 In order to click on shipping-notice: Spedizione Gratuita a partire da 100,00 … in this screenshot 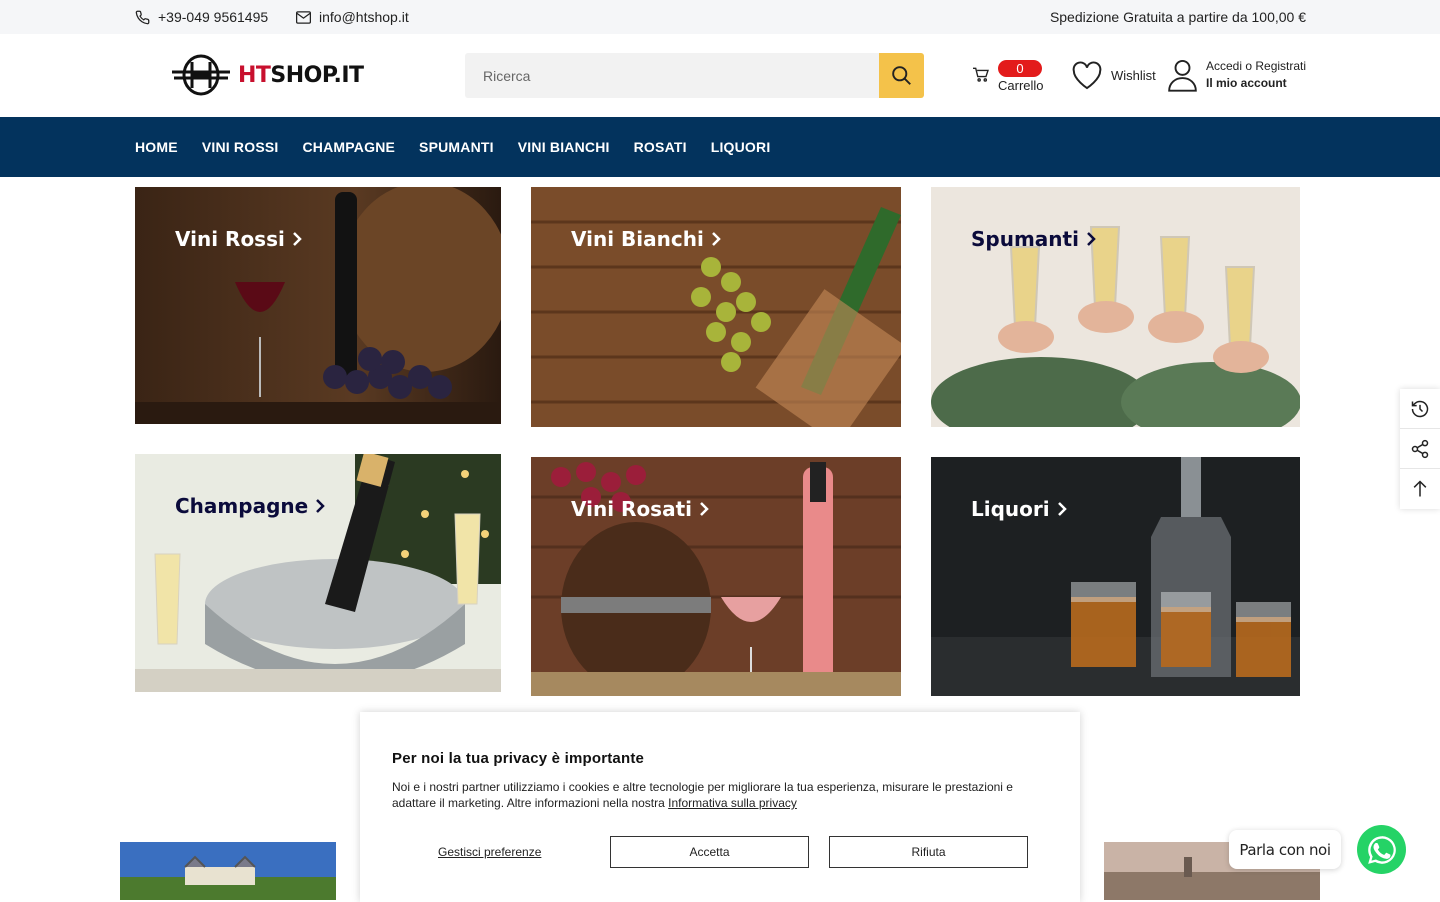, I will do `click(1177, 17)`.